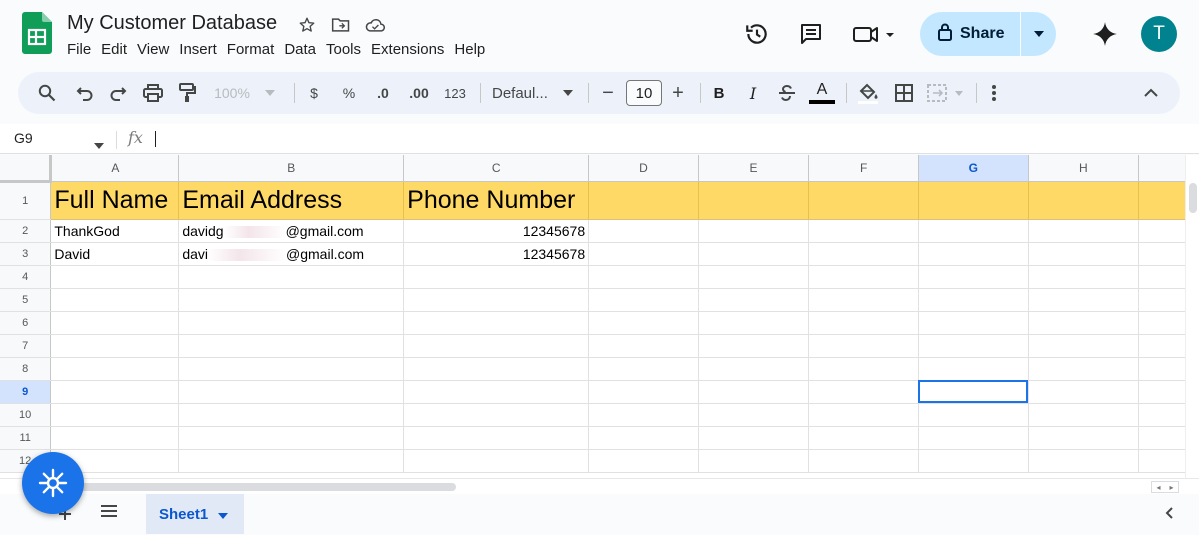 The image size is (1199, 535). I want to click on print-icon, so click(153, 93).